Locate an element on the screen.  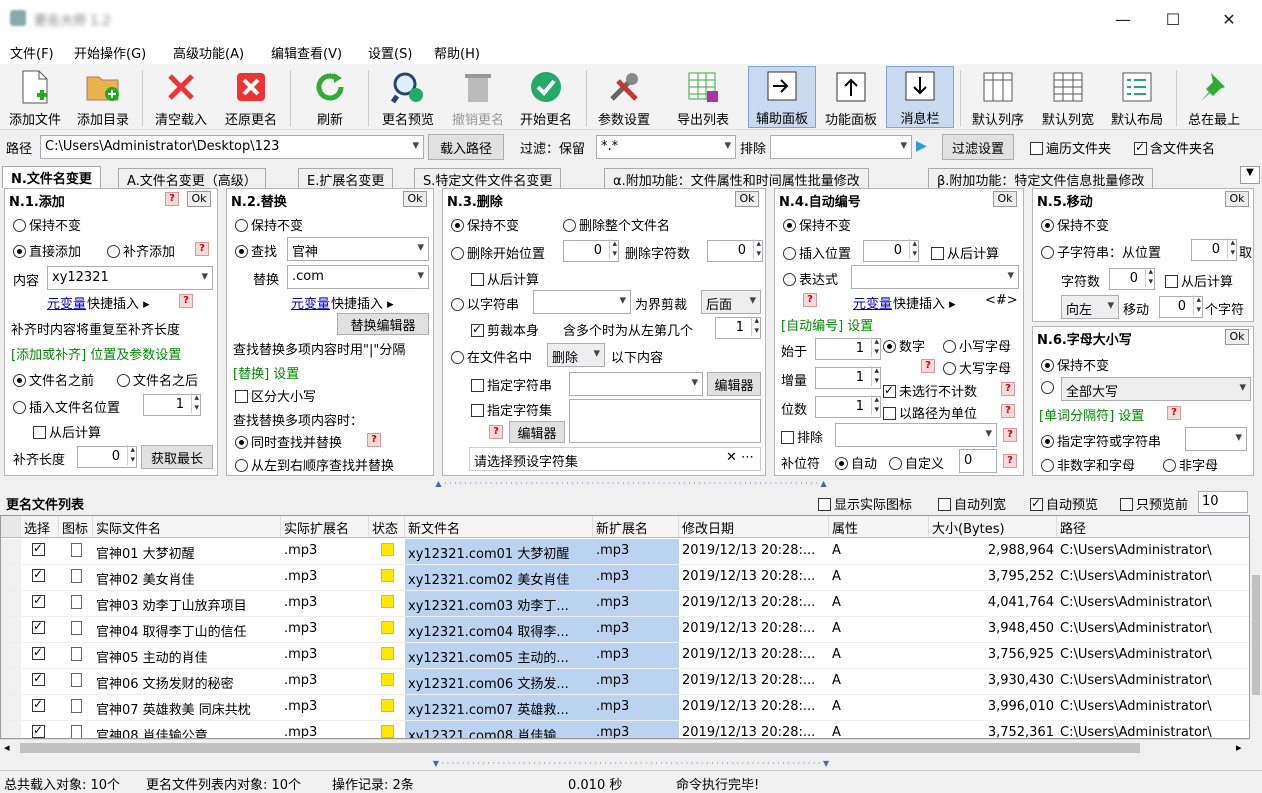
editor-button-2: 编辑器 is located at coordinates (537, 432).